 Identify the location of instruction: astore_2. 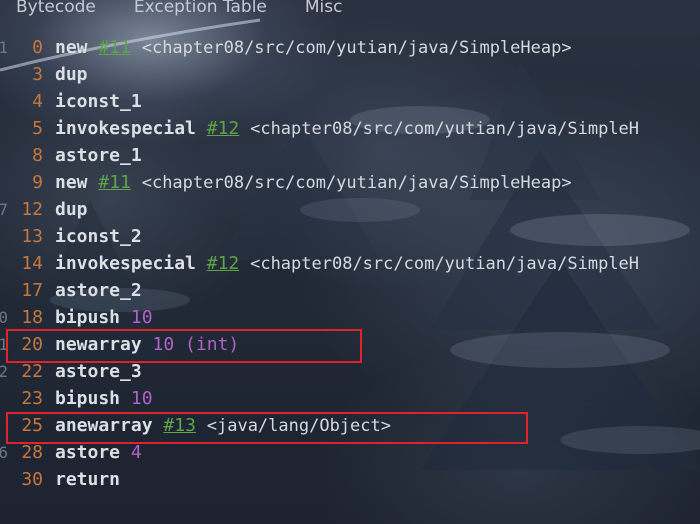
(98, 290).